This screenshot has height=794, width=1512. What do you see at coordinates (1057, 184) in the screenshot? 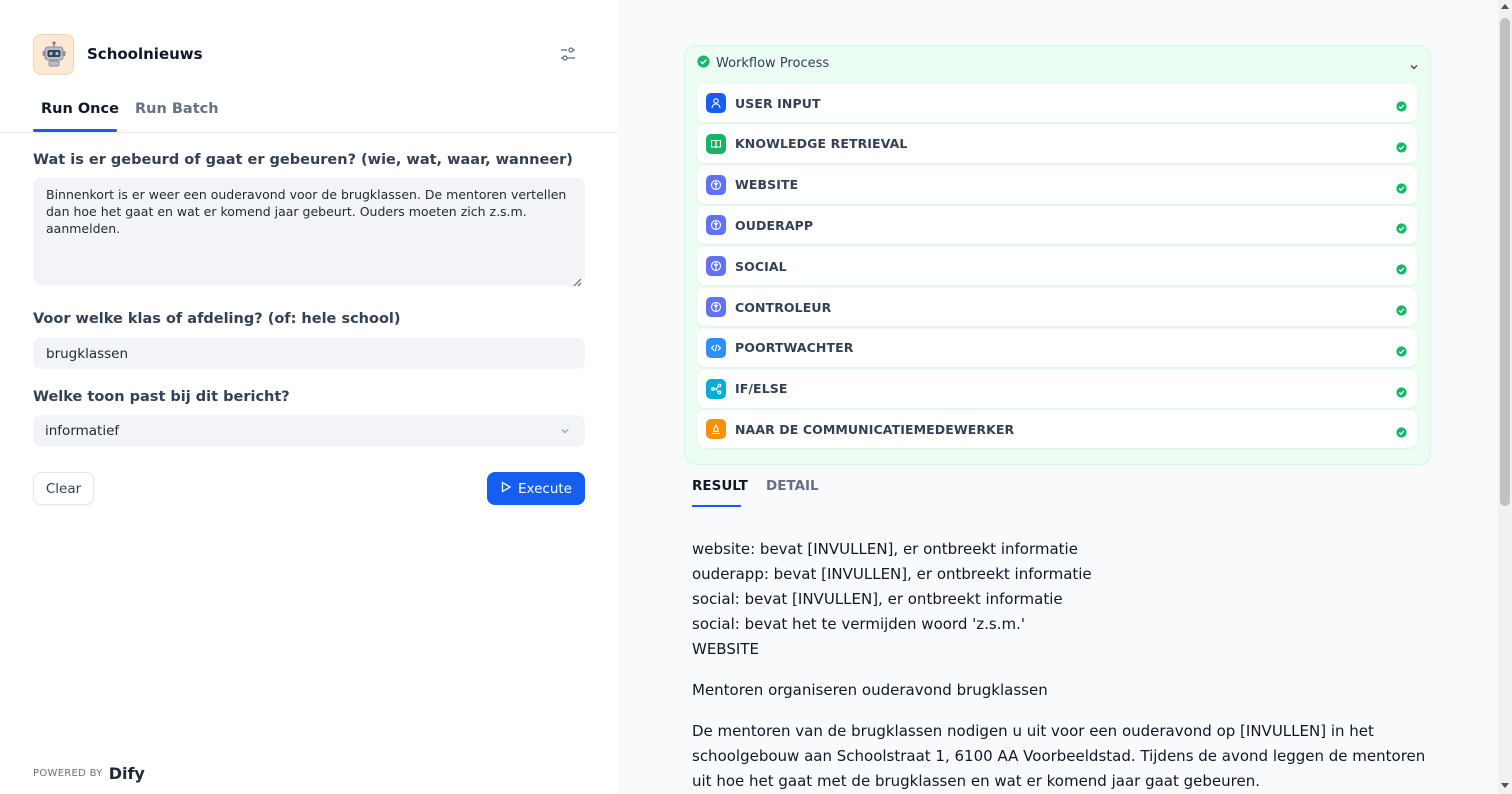
I see `workflow-step: WEBSITE` at bounding box center [1057, 184].